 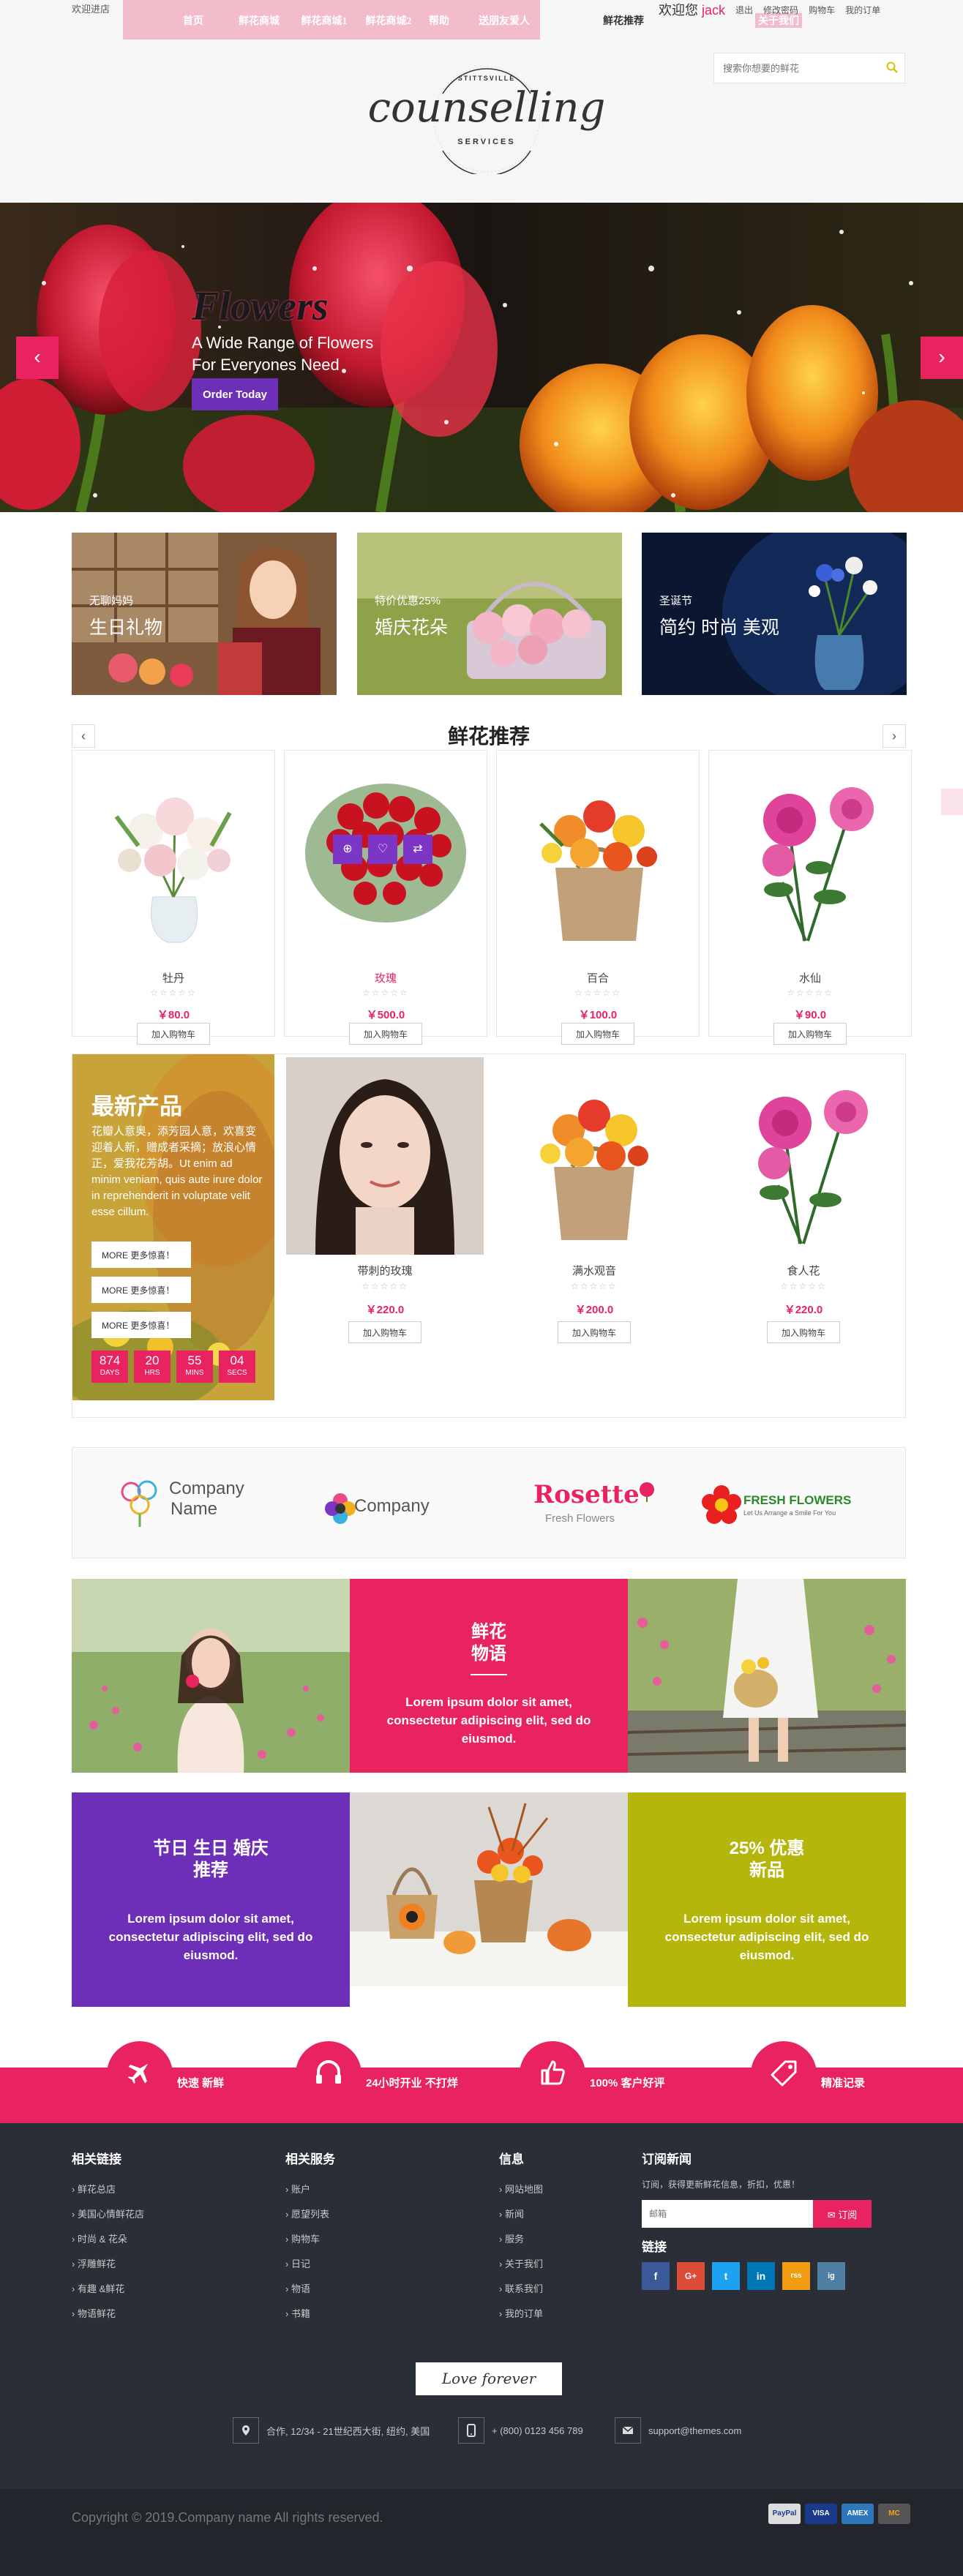 I want to click on product-card: 百合 ☆☆☆☆☆ ￥100.0 加入购物车, so click(x=598, y=897).